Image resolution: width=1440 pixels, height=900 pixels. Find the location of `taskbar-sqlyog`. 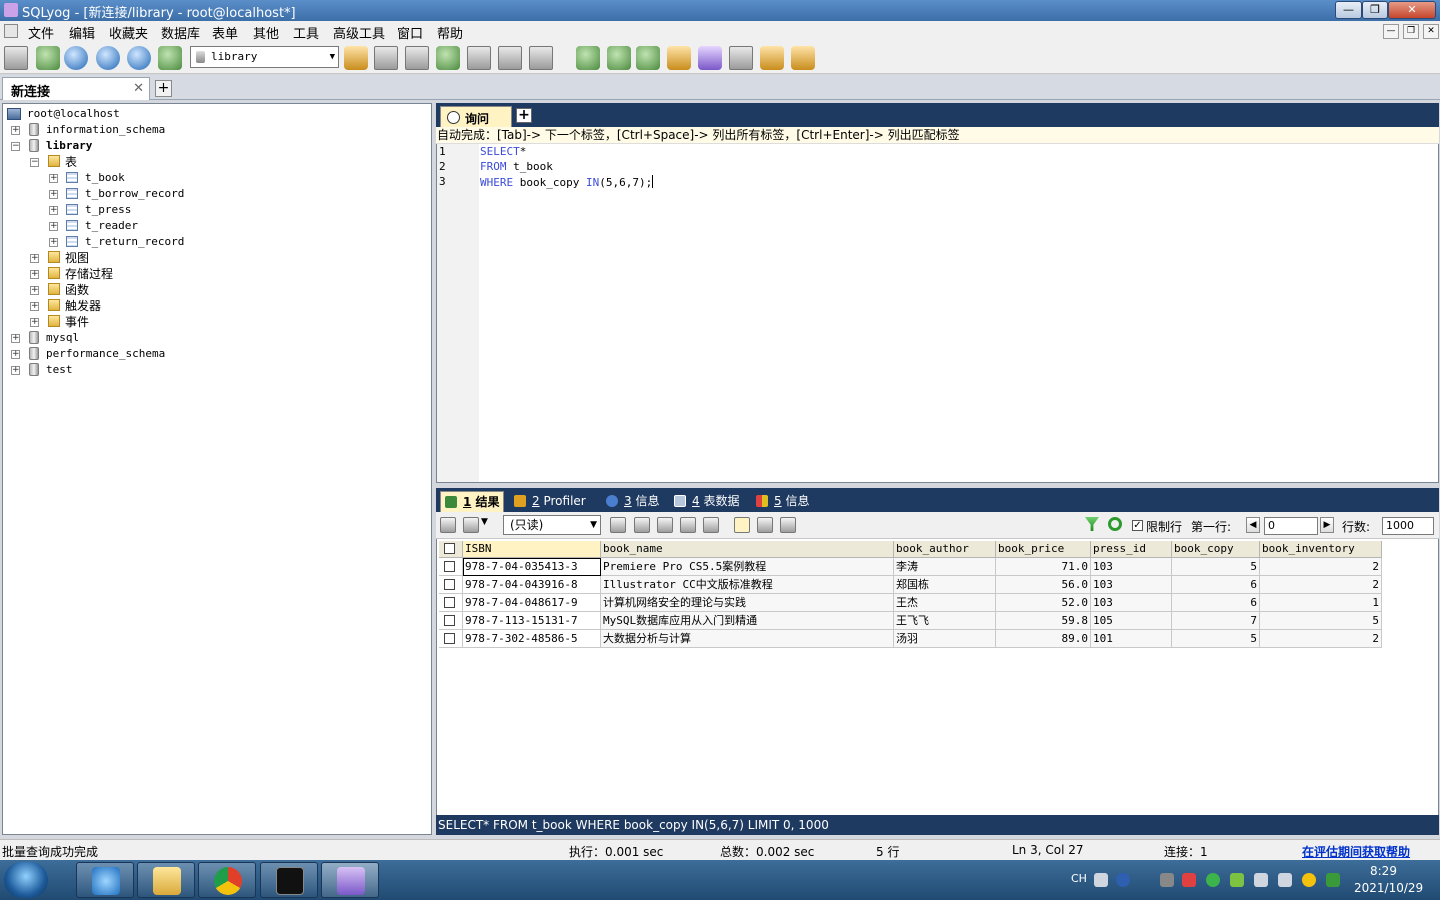

taskbar-sqlyog is located at coordinates (350, 880).